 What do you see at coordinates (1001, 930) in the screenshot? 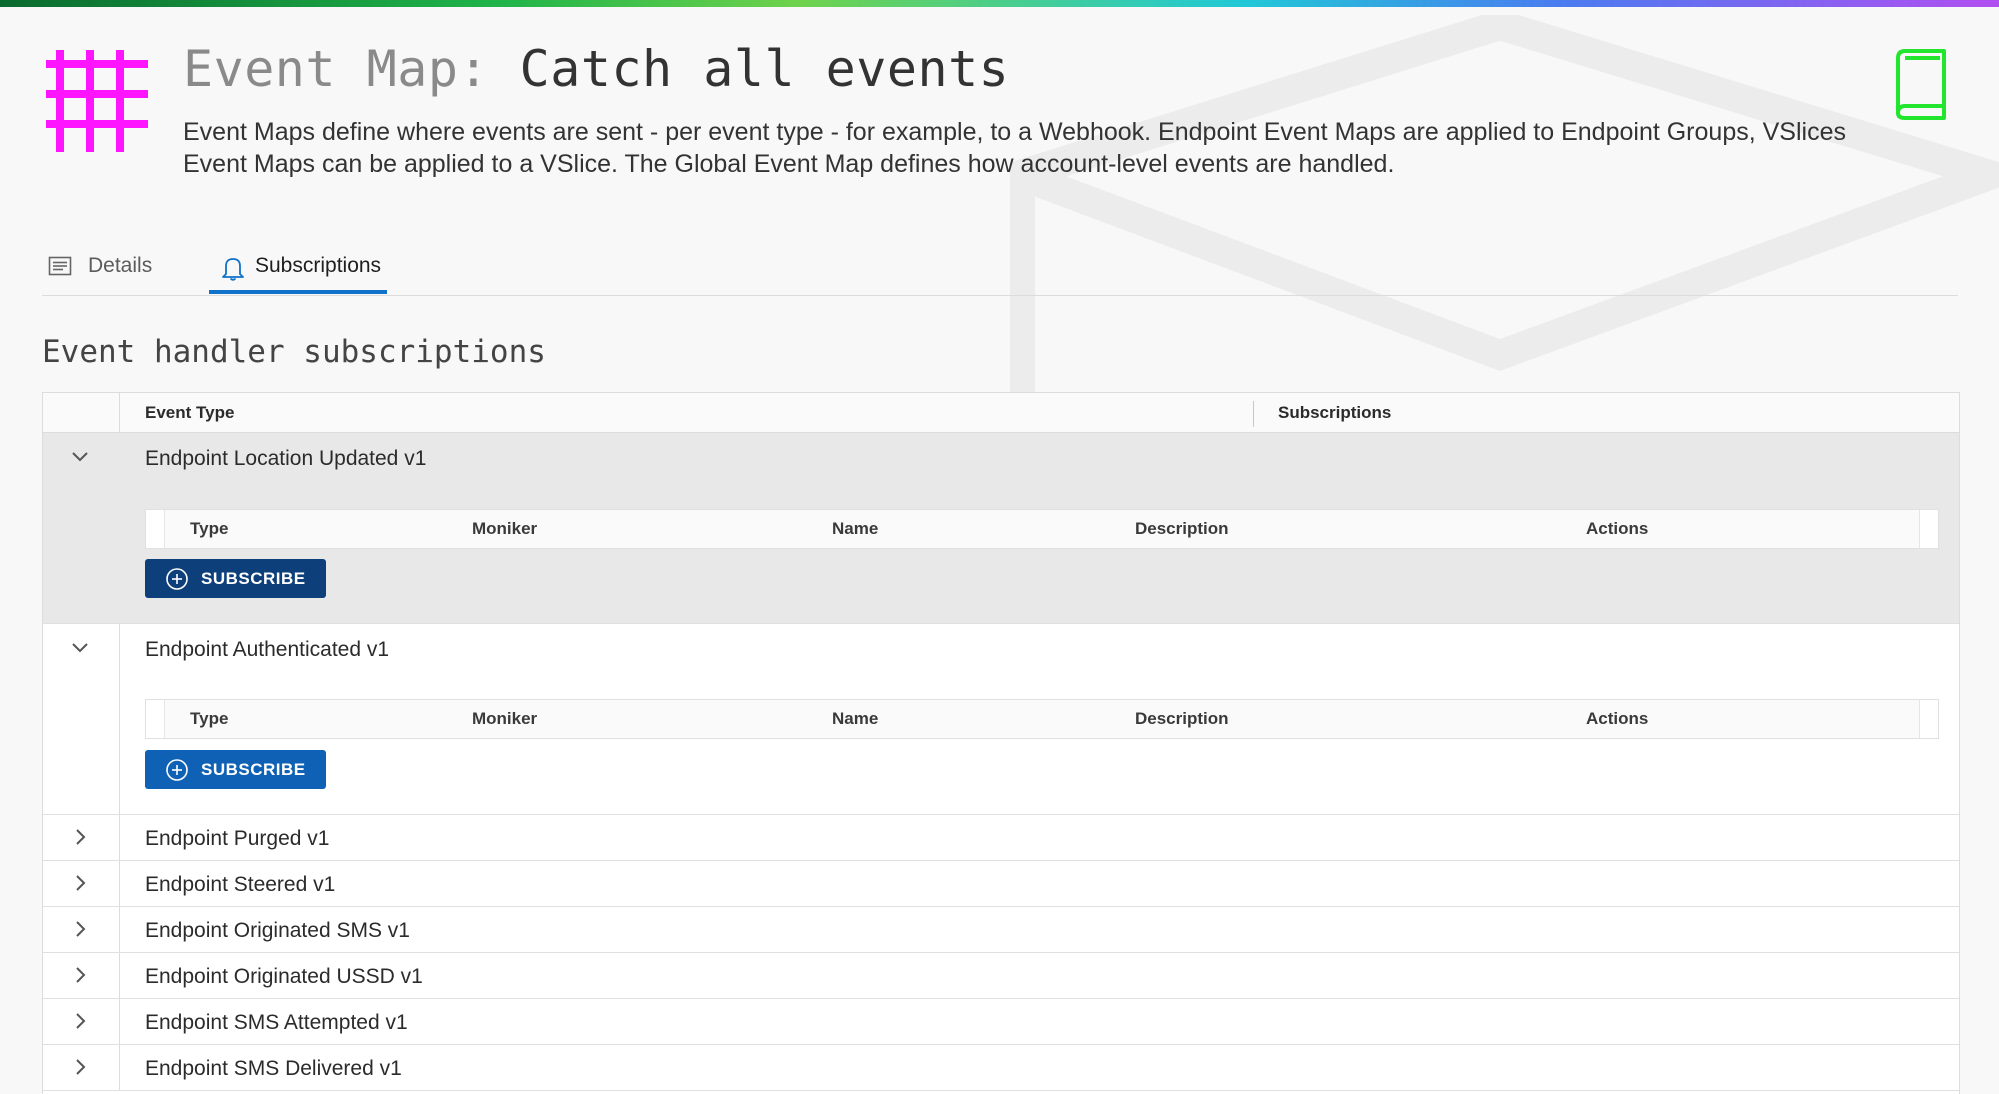
I see `grid-row: Endpoint Originated SMS v1` at bounding box center [1001, 930].